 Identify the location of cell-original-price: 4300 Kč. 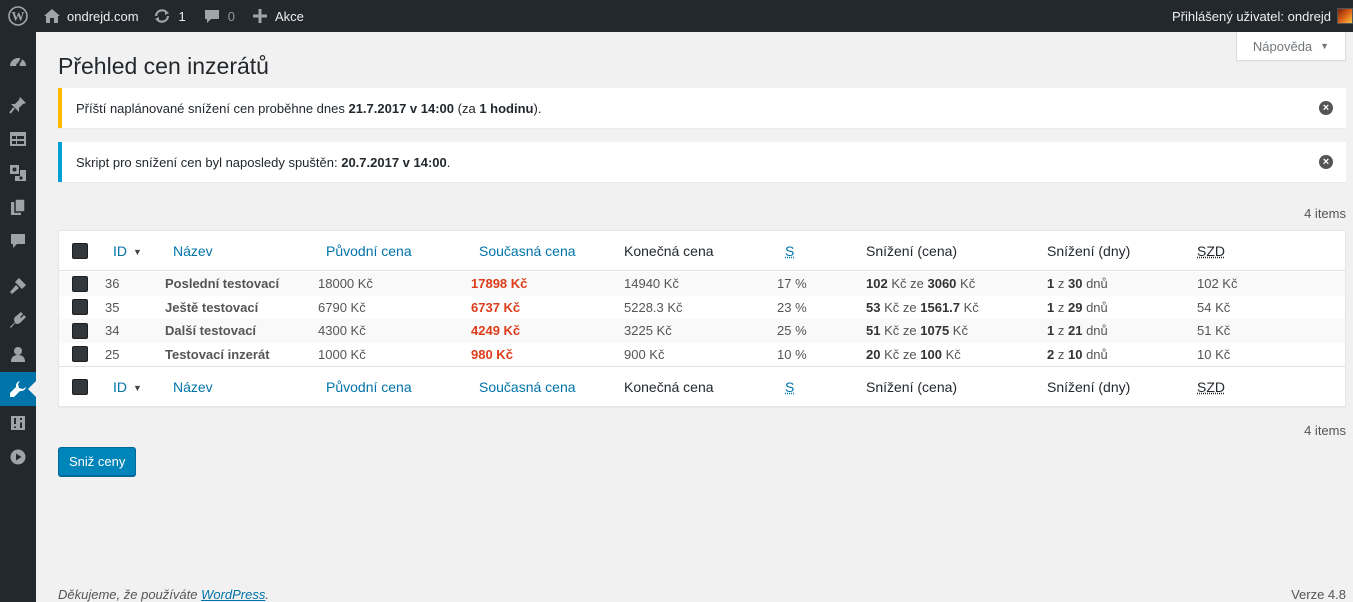
(342, 330).